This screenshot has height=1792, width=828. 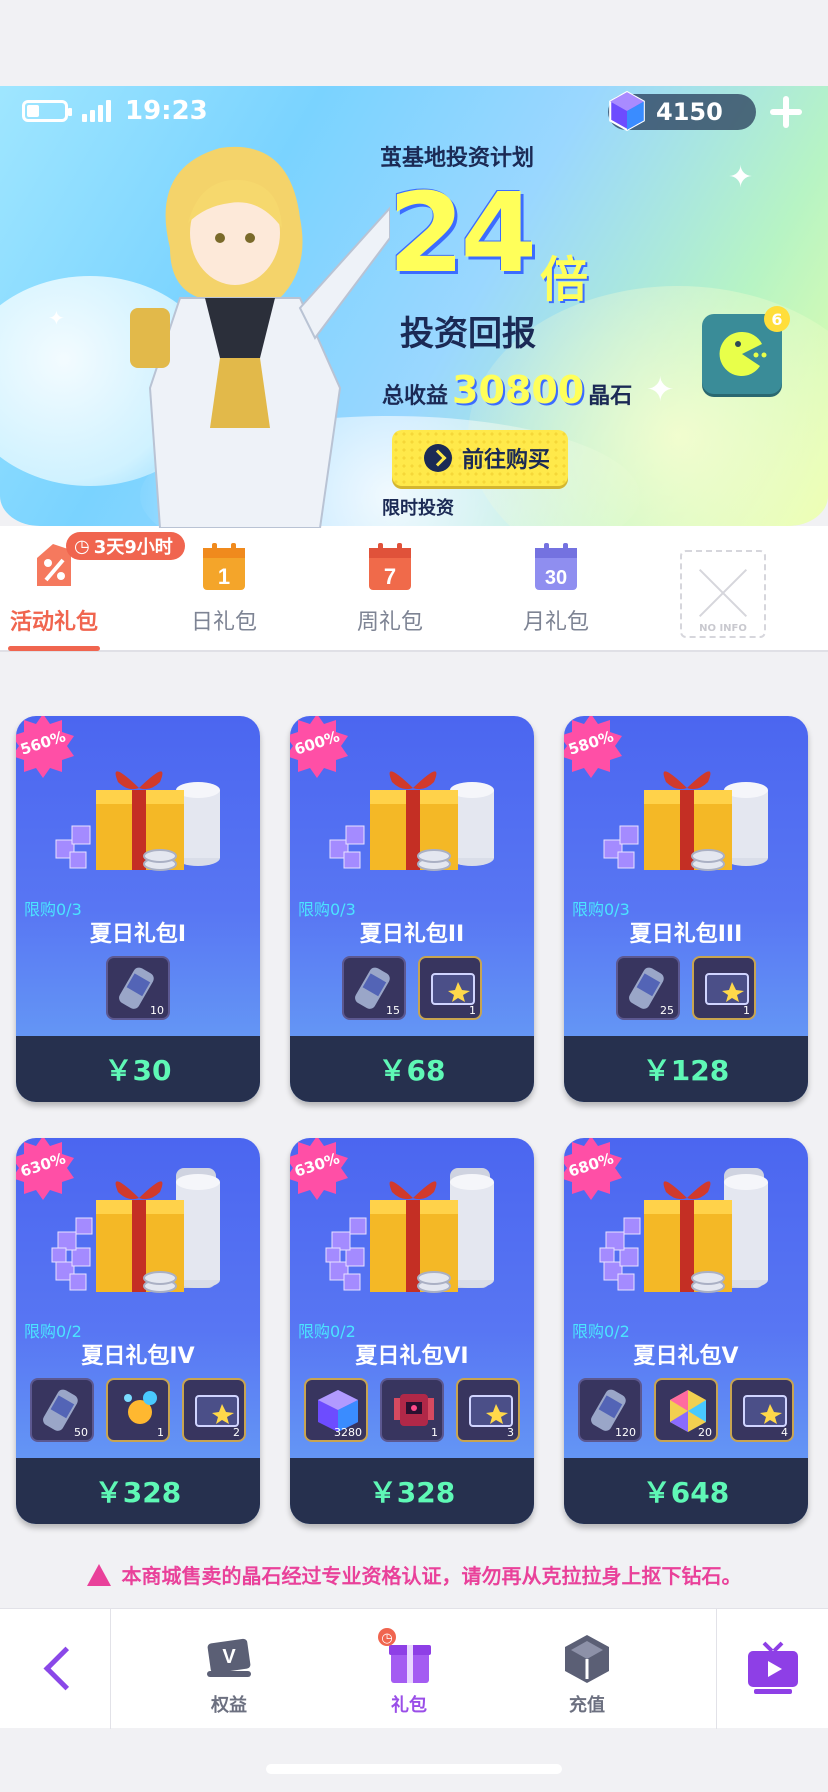 I want to click on item-count: 15, so click(x=393, y=1010).